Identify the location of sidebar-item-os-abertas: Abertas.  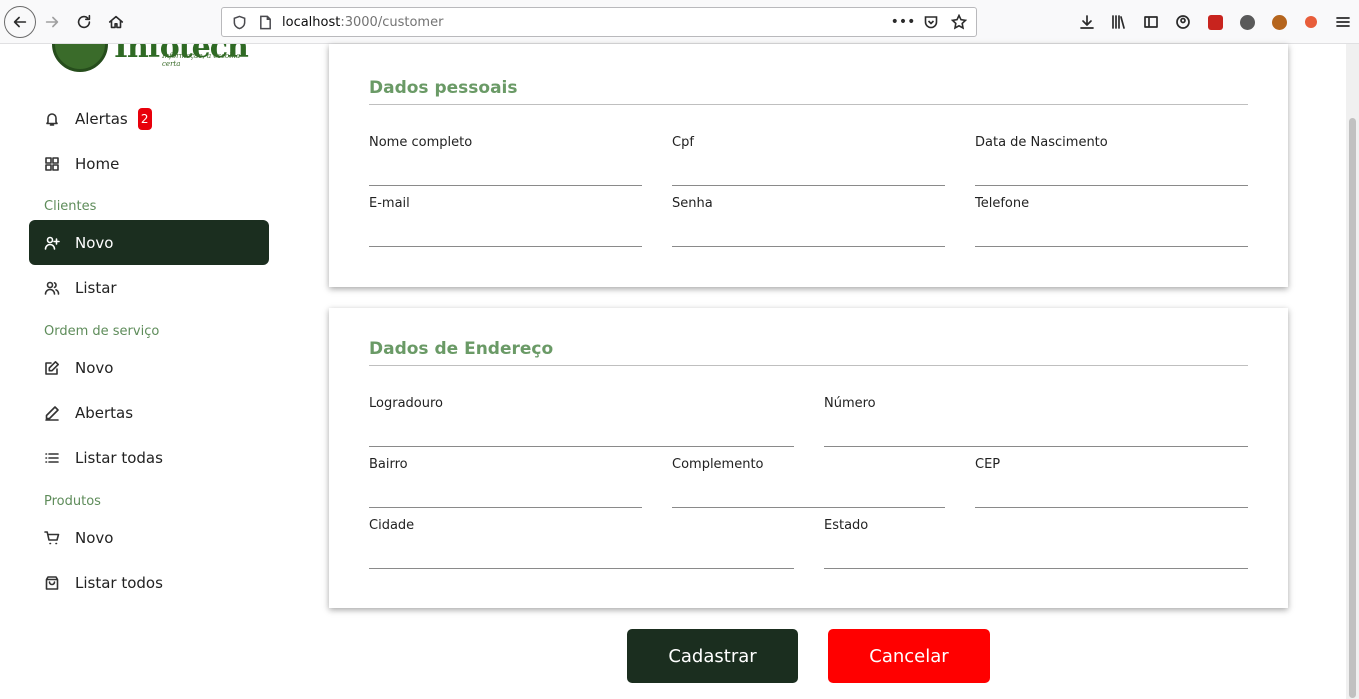
(149, 412).